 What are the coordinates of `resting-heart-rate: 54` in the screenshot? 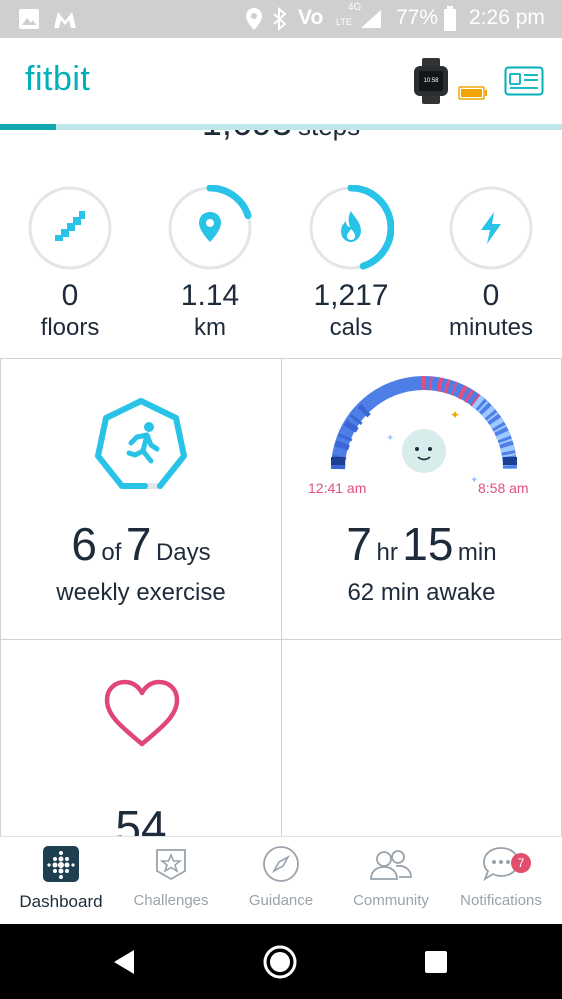 It's located at (141, 818).